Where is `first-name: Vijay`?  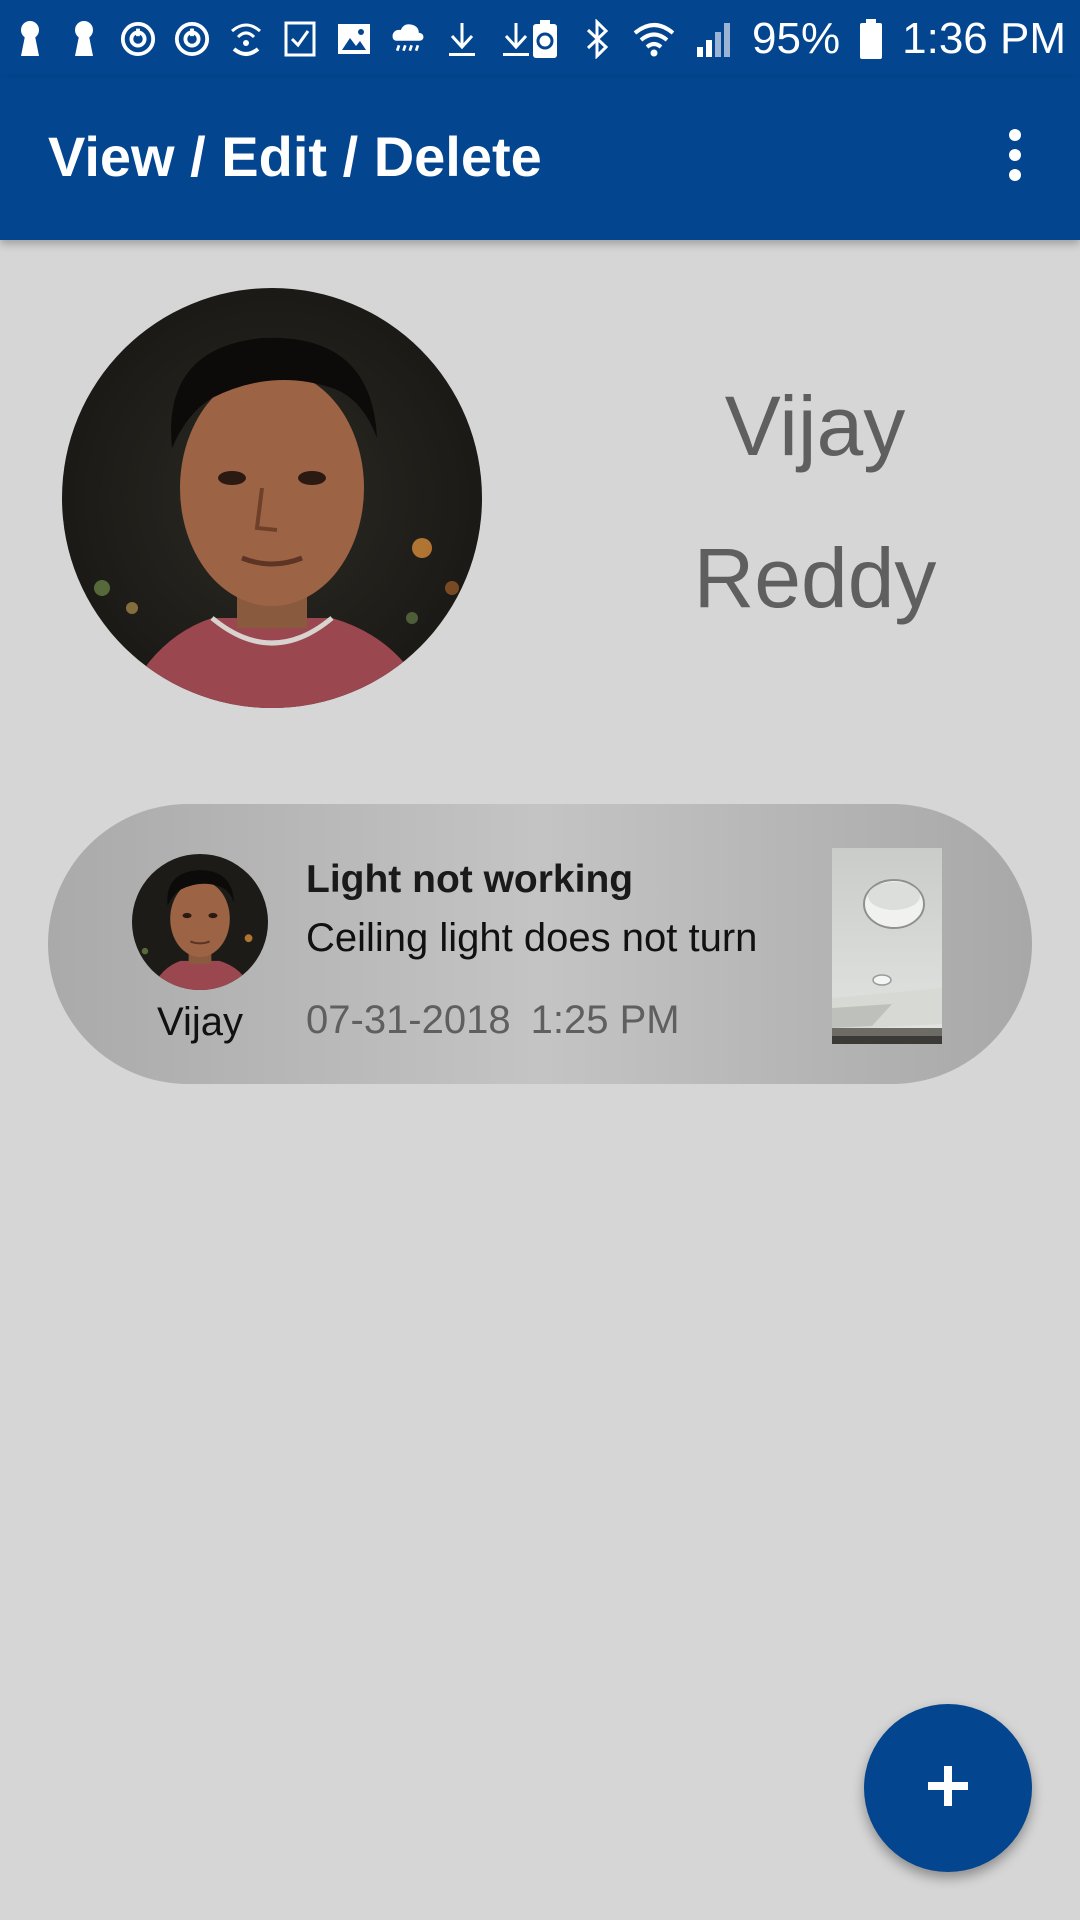 first-name: Vijay is located at coordinates (815, 426).